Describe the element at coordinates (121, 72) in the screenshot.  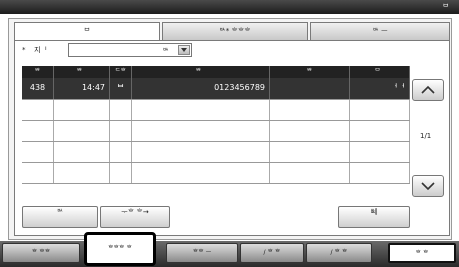
I see `col-header: ᄃᄒ` at that location.